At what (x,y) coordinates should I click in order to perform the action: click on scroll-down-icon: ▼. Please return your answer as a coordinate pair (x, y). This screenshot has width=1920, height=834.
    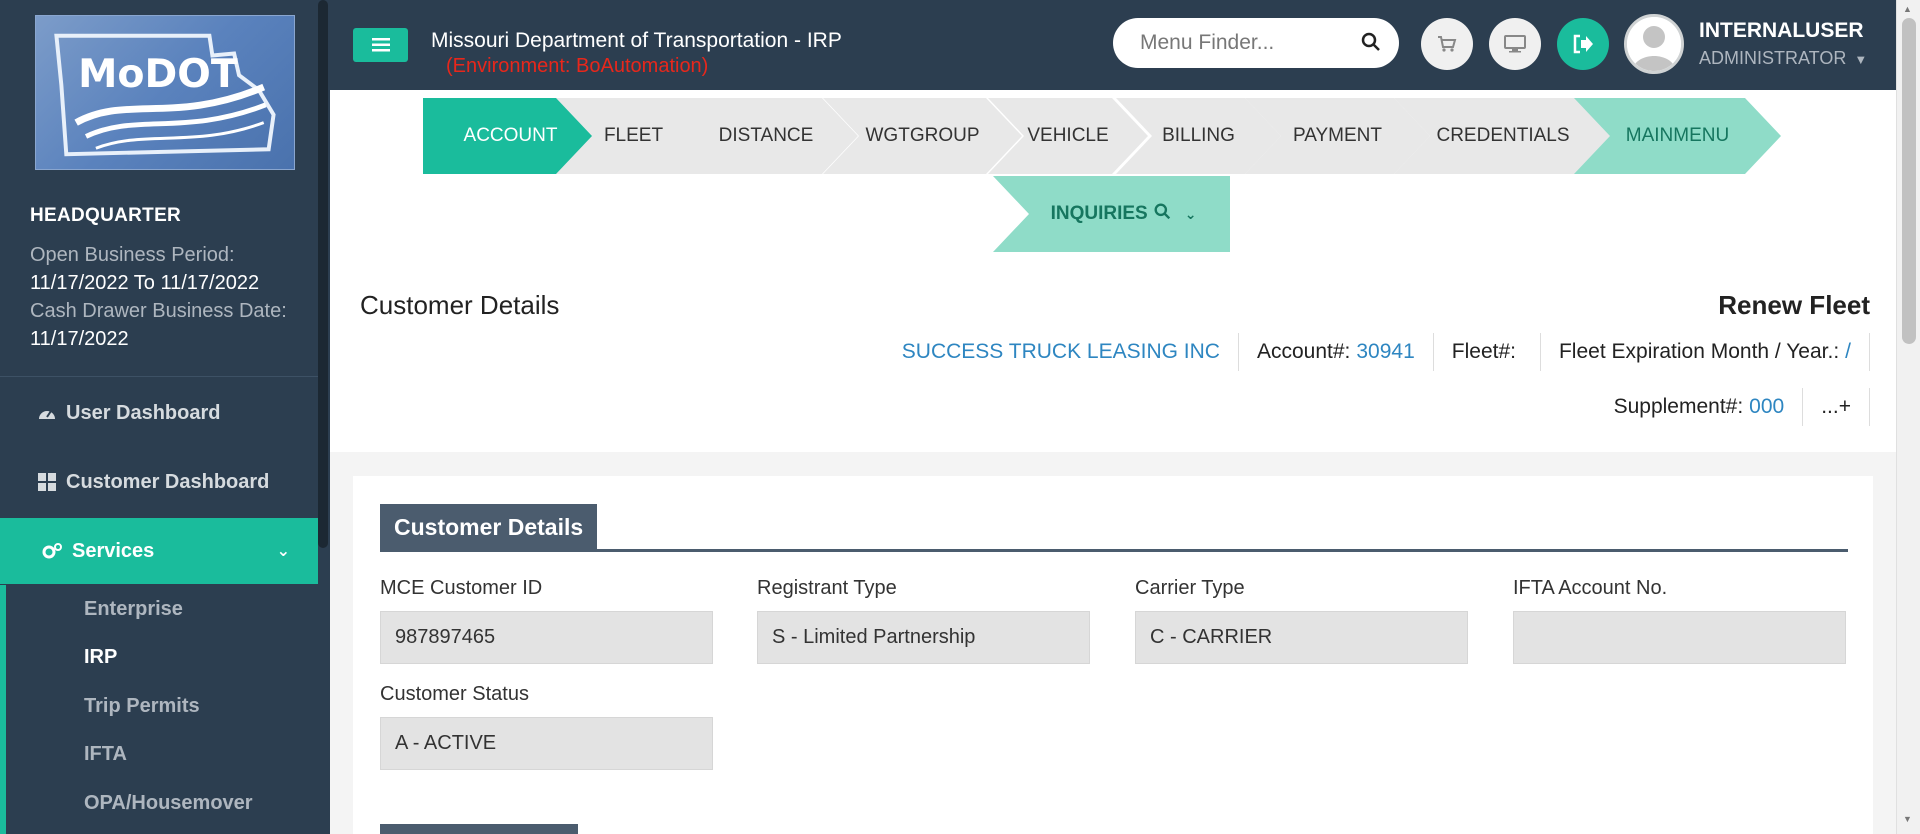
    Looking at the image, I should click on (1907, 819).